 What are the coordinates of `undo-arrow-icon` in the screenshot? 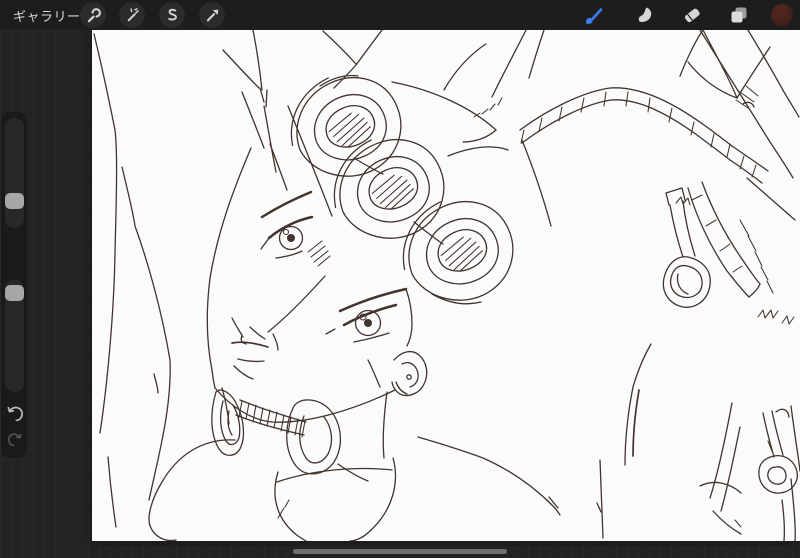 It's located at (15, 413).